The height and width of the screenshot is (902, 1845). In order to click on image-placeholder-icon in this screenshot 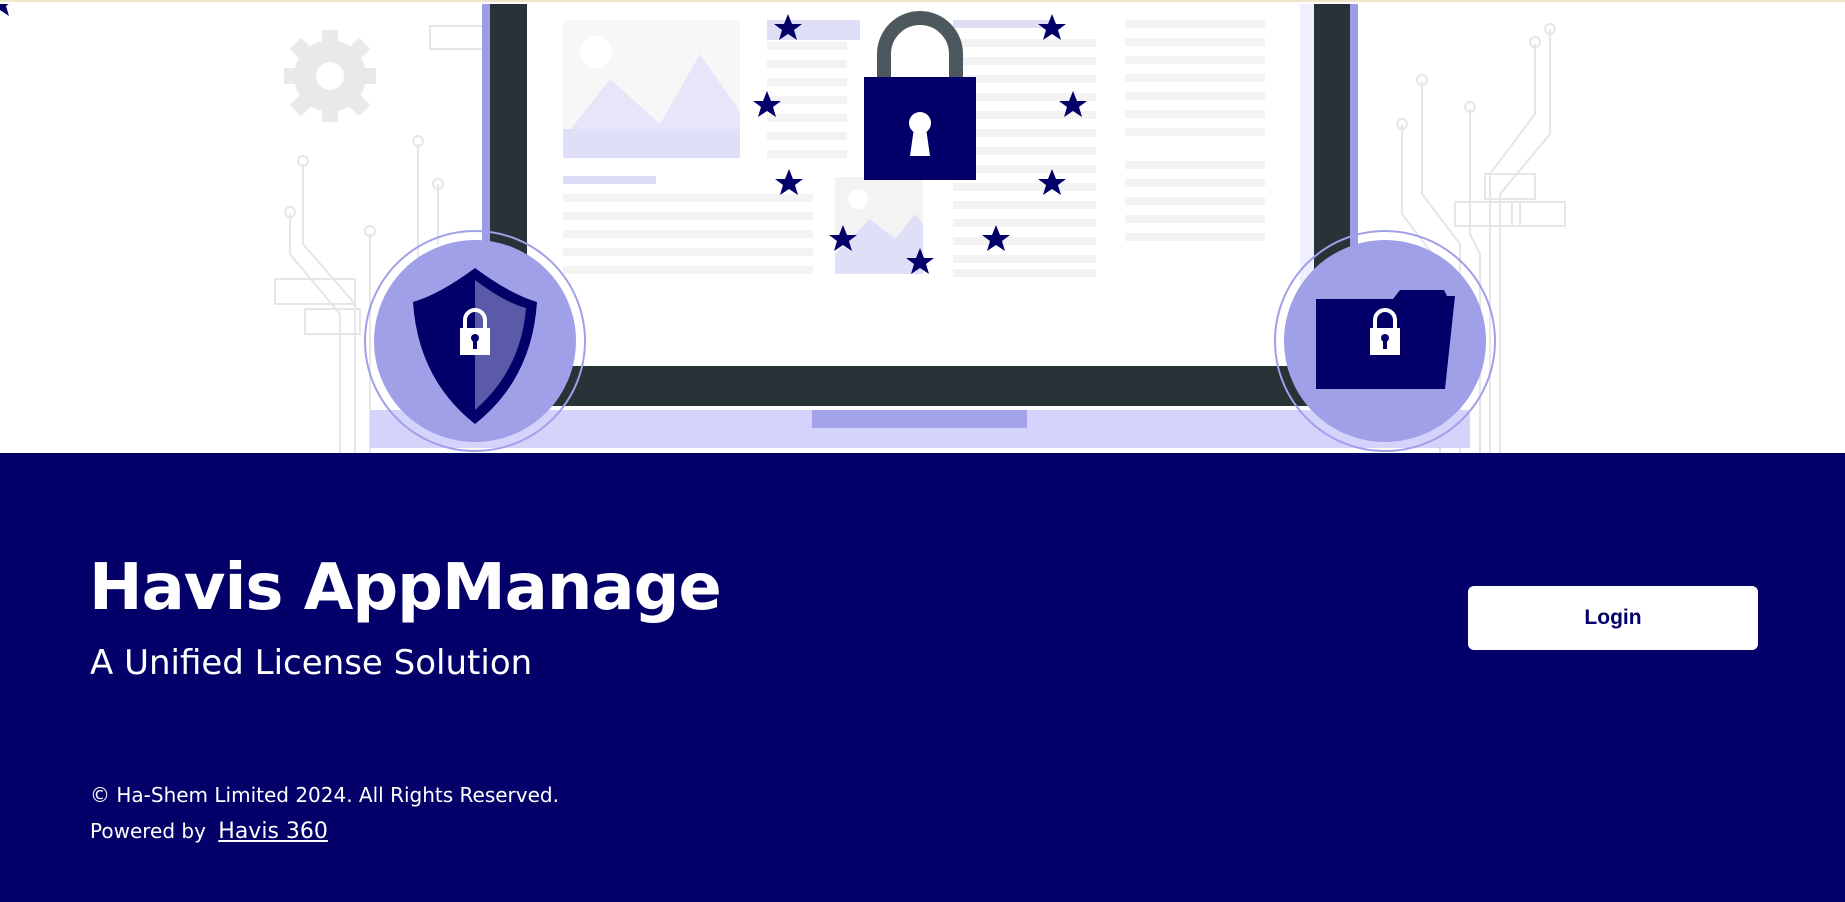, I will do `click(651, 89)`.